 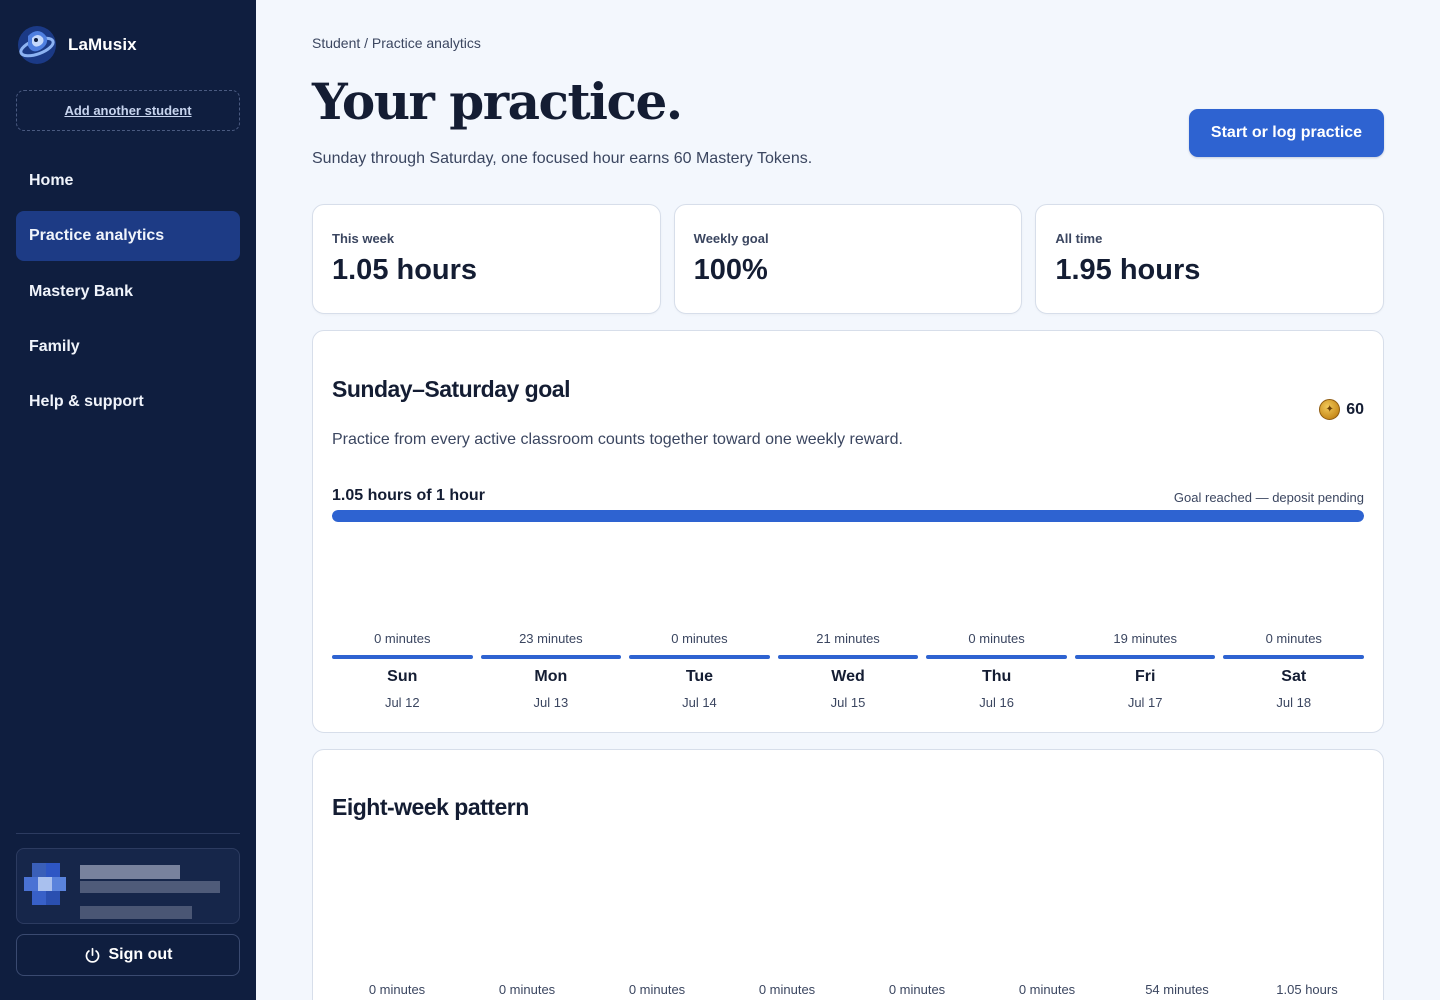 What do you see at coordinates (1177, 989) in the screenshot?
I see `week-total: 54 minutes` at bounding box center [1177, 989].